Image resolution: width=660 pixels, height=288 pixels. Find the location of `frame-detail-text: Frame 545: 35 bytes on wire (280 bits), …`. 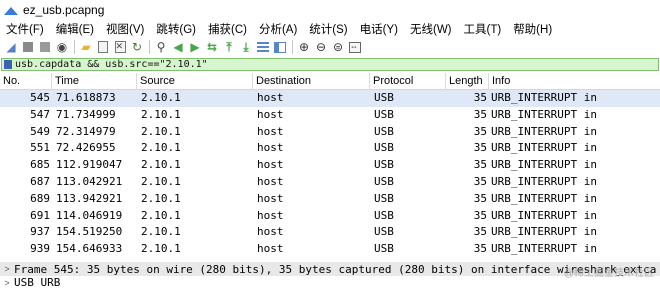

frame-detail-text: Frame 545: 35 bytes on wire (280 bits), … is located at coordinates (335, 269).